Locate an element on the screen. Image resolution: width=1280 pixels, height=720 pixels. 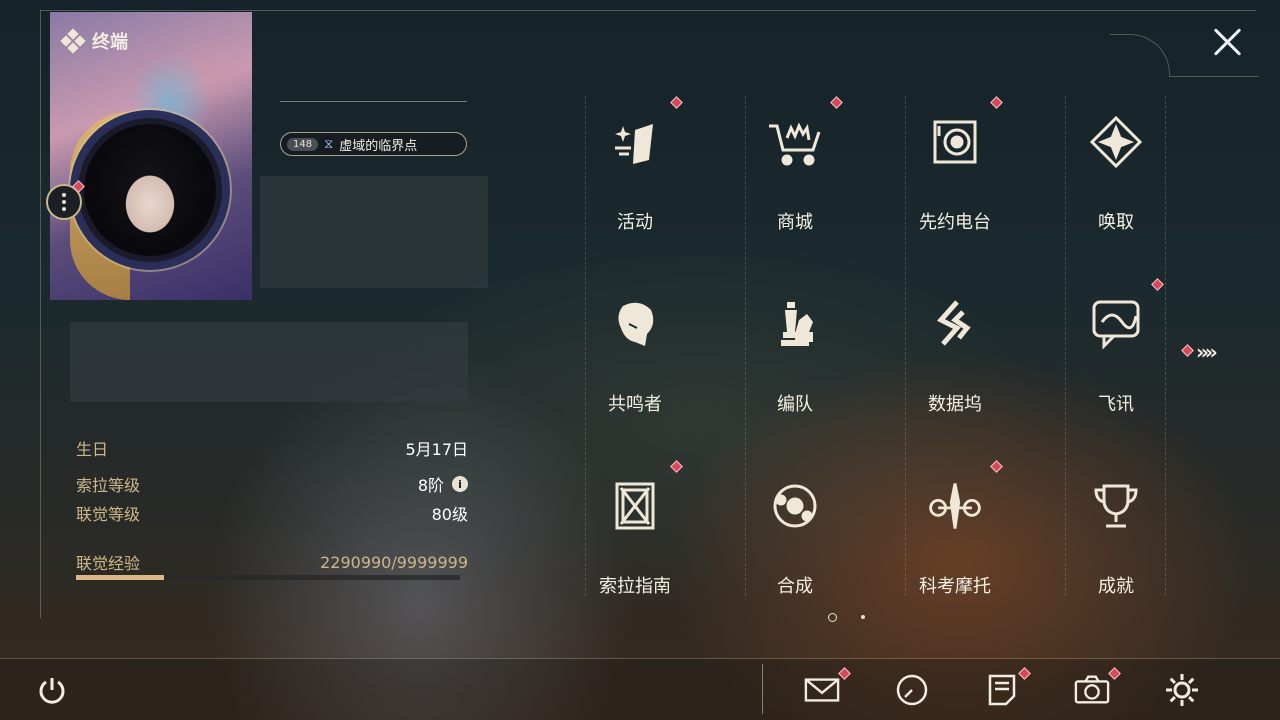
menu-item-label: 合成 is located at coordinates (795, 586).